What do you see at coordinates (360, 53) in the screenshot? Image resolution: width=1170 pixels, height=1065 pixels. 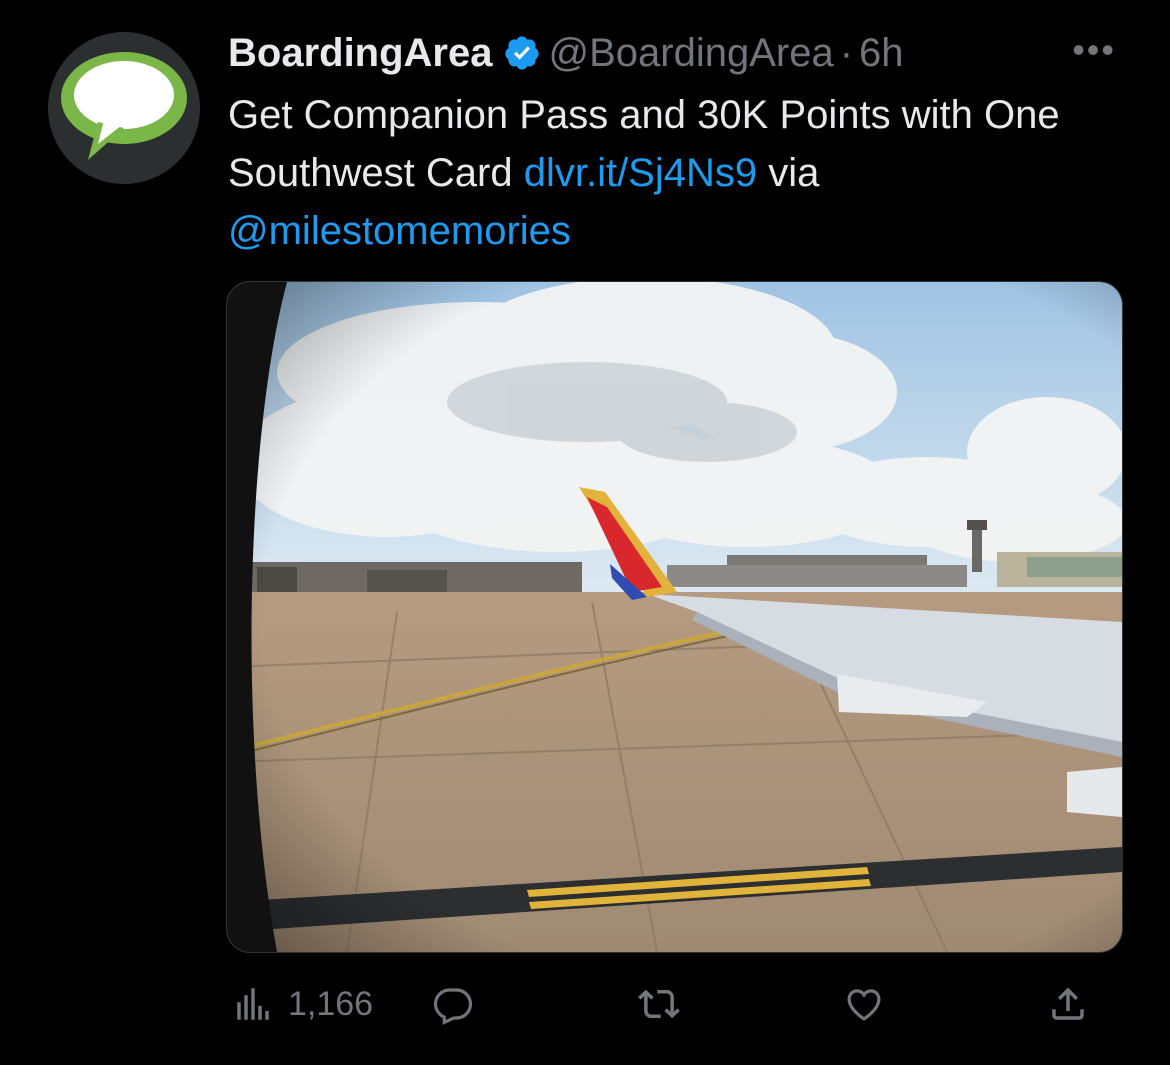 I see `display-name: BoardingArea` at bounding box center [360, 53].